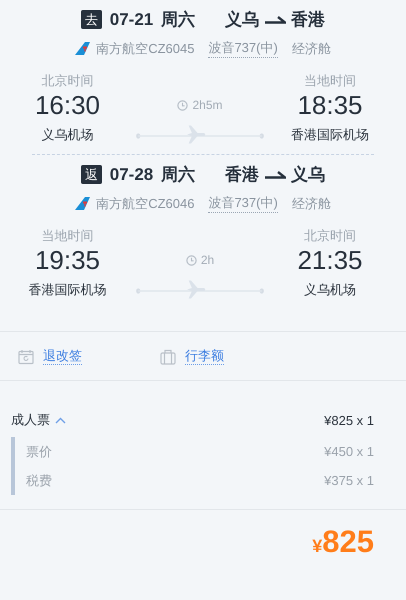  What do you see at coordinates (132, 20) in the screenshot?
I see `flight-date: 07-21` at bounding box center [132, 20].